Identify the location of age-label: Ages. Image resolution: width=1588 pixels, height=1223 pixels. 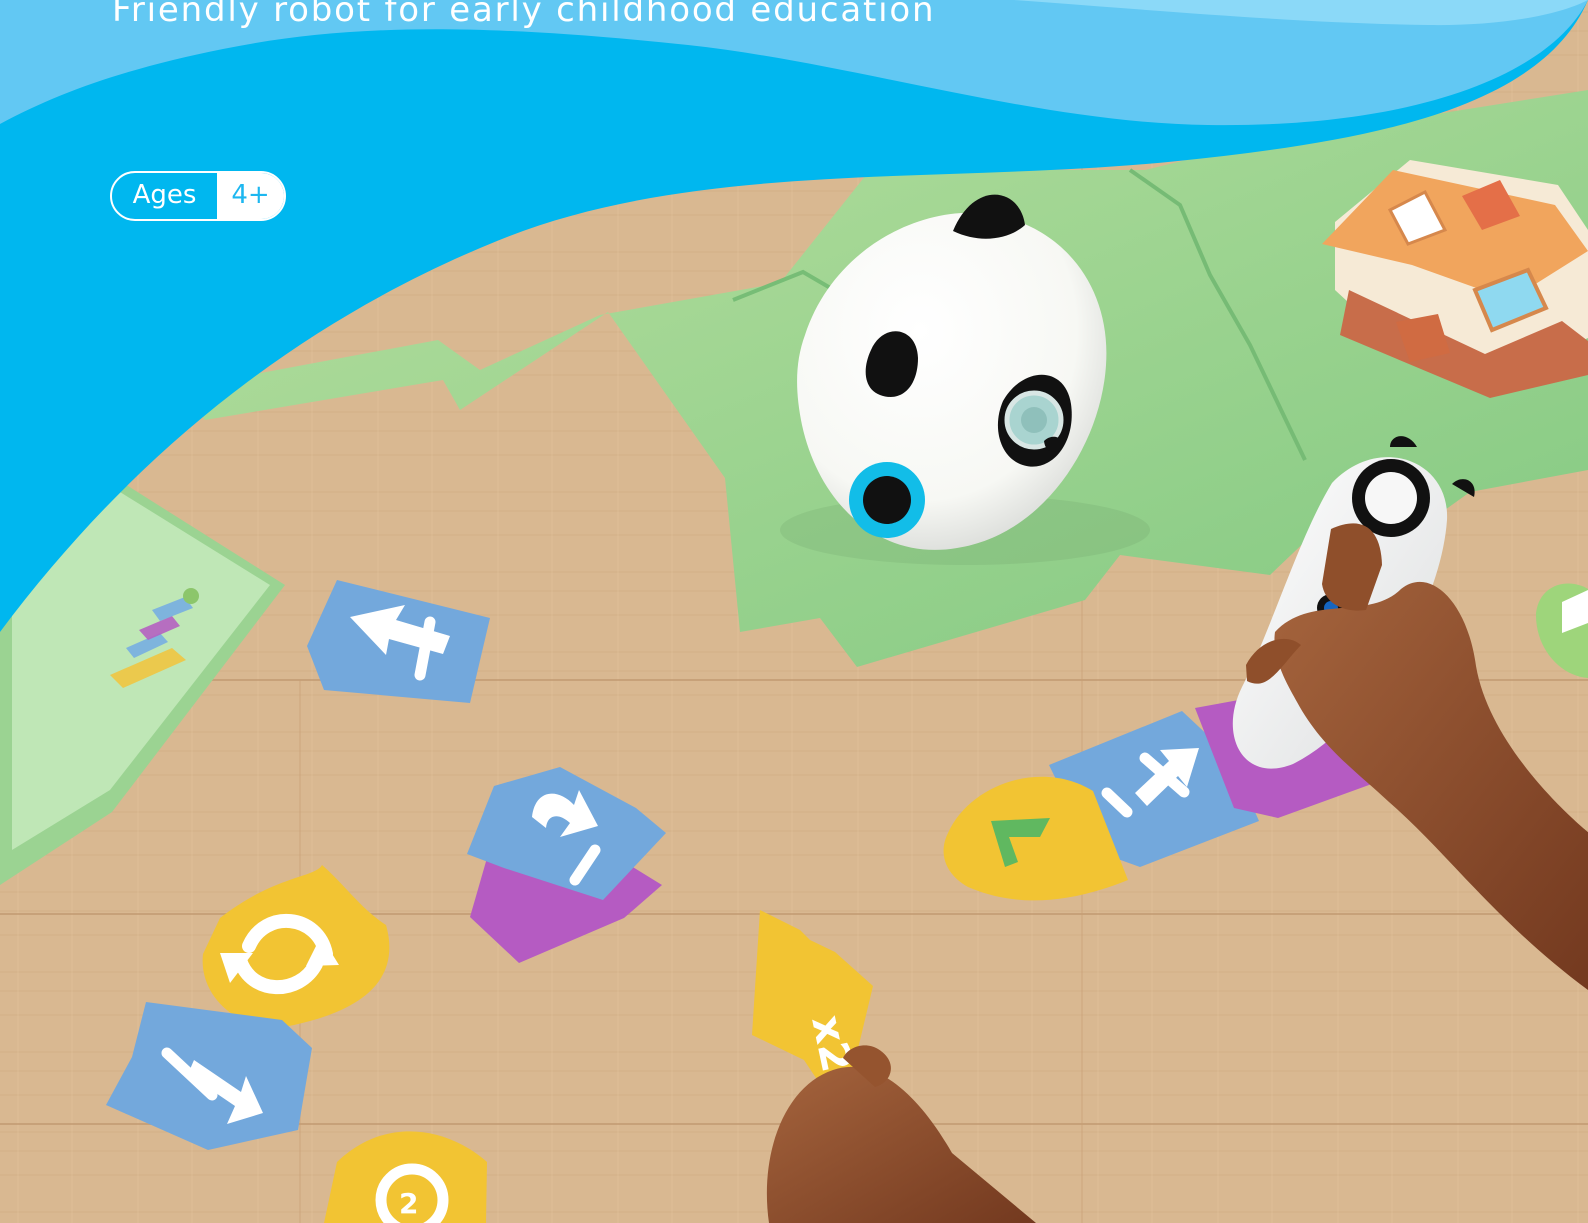
(164, 195).